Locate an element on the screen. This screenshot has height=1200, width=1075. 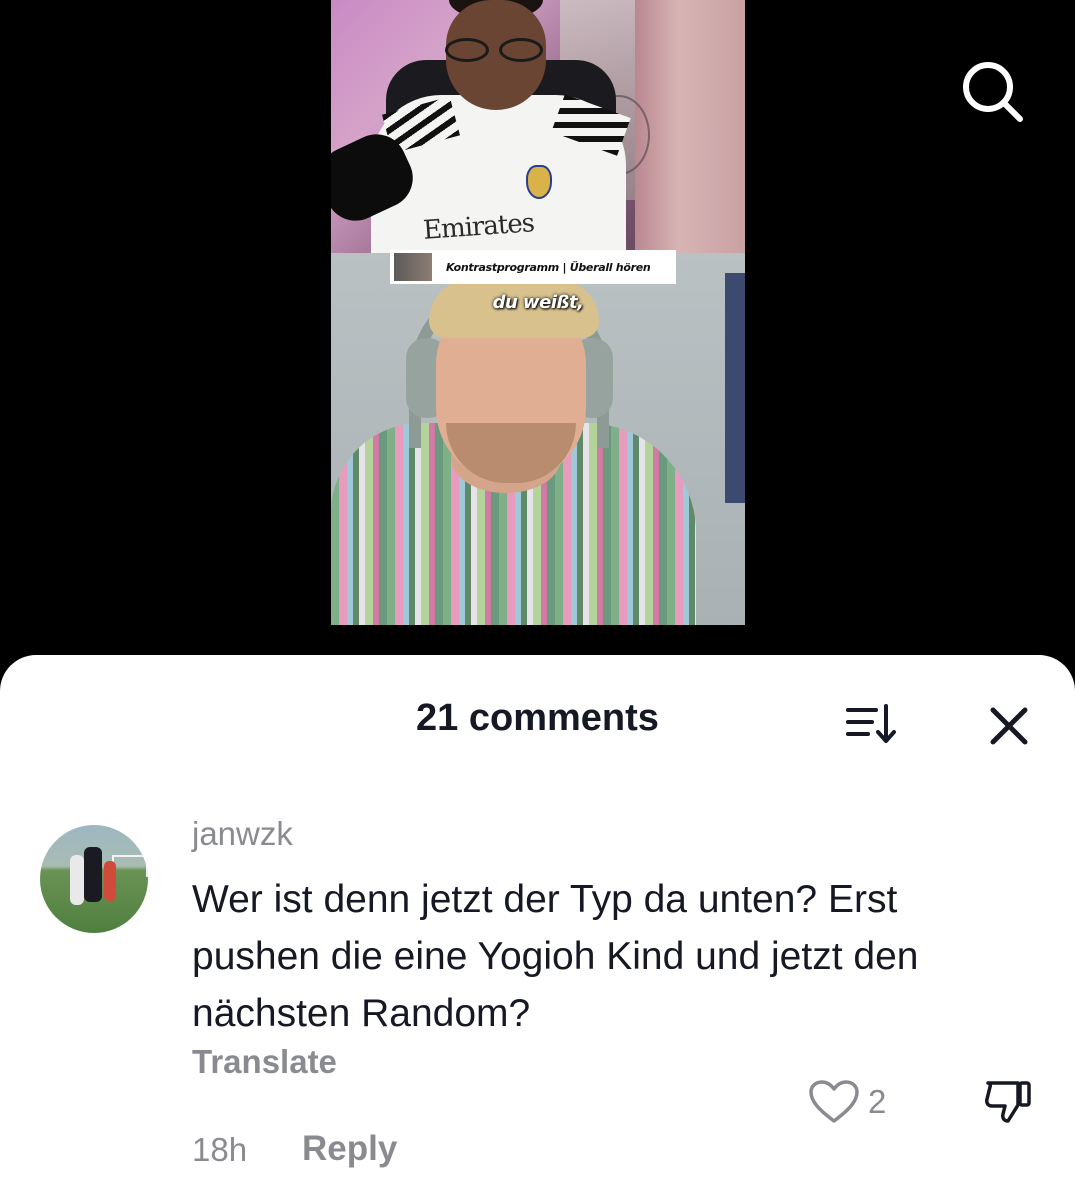
sort-icon is located at coordinates (871, 723).